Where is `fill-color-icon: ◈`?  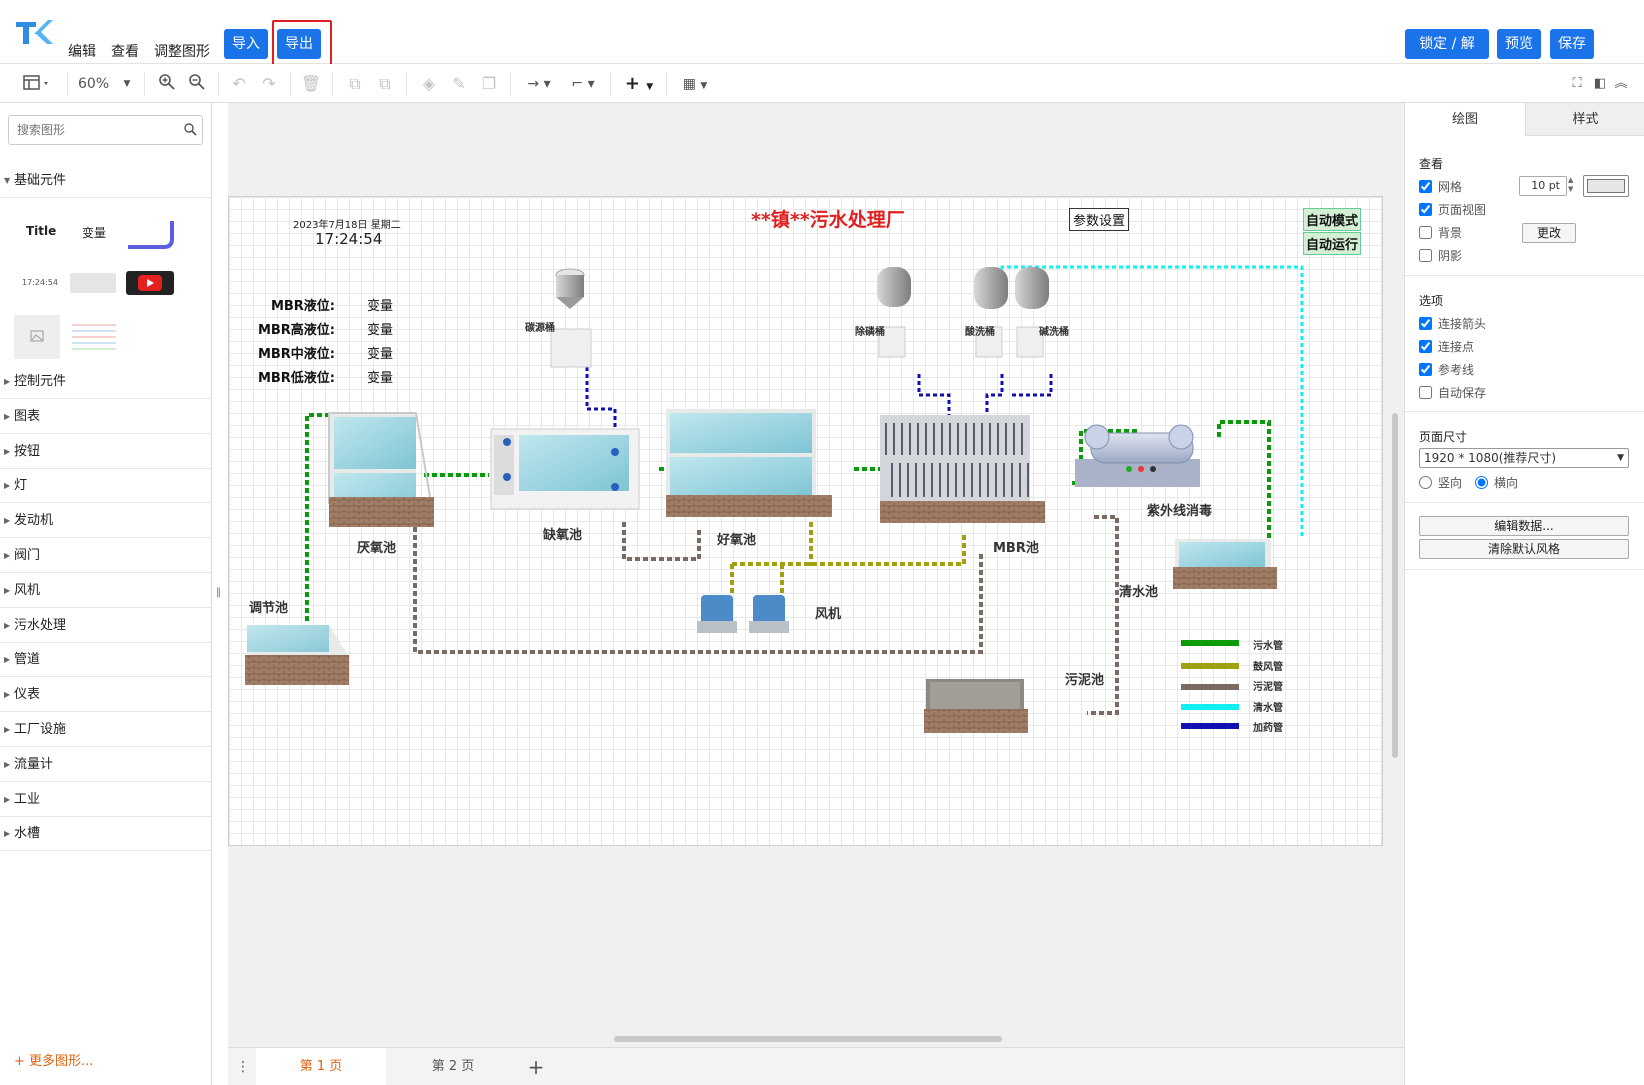 fill-color-icon: ◈ is located at coordinates (429, 84).